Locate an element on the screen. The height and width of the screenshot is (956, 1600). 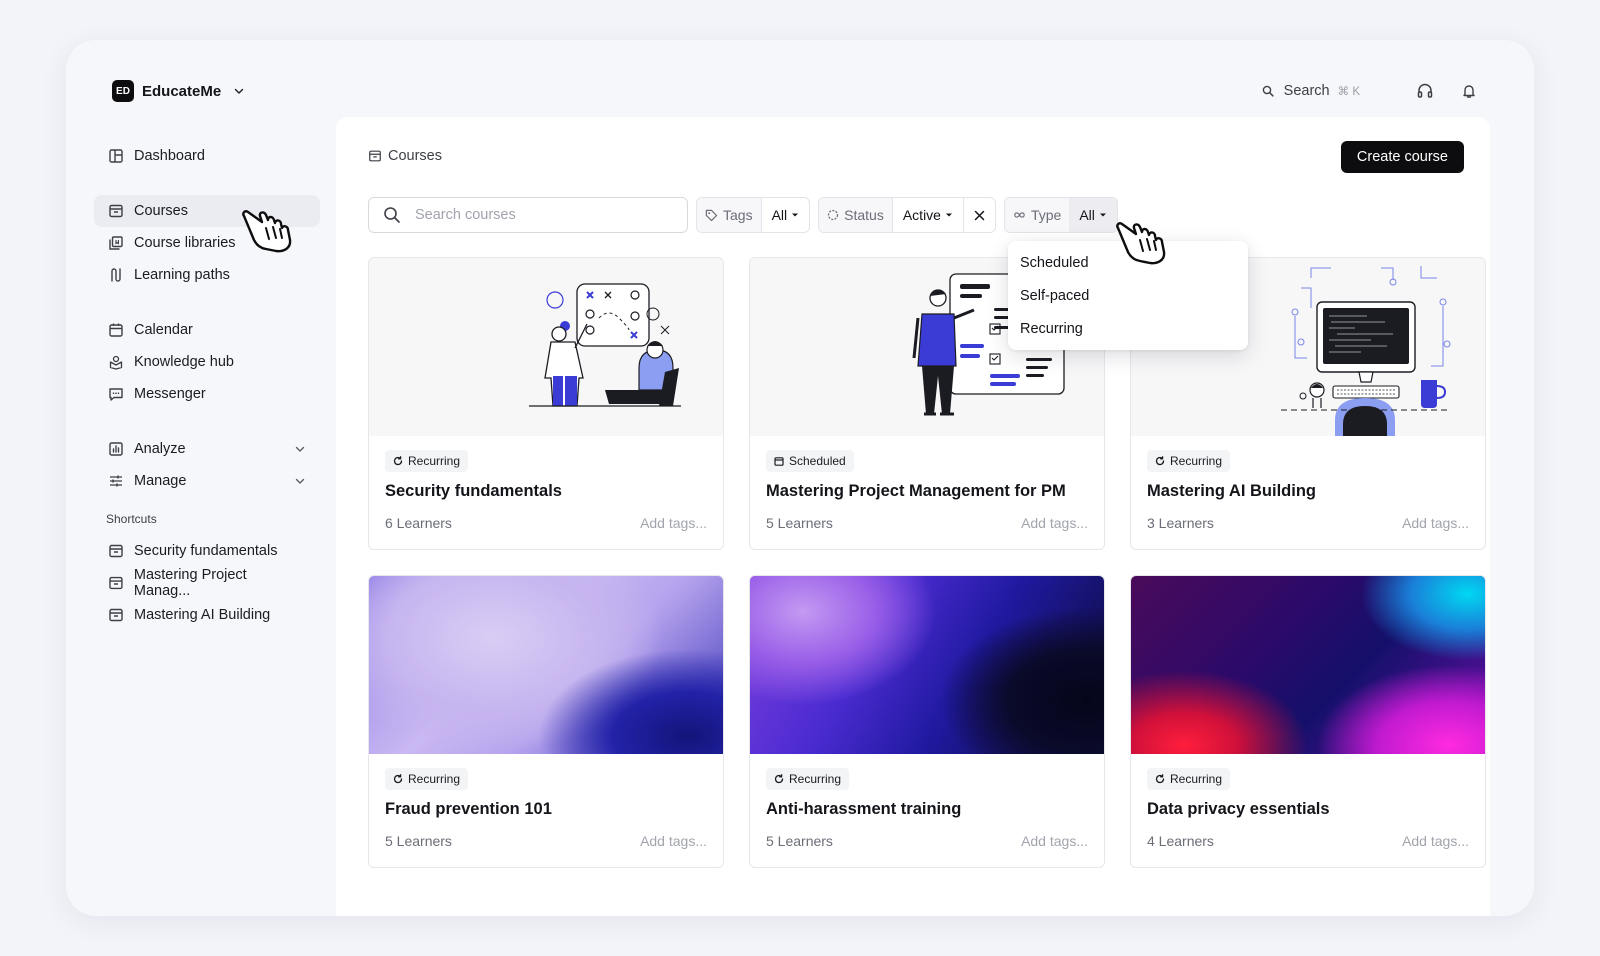
notifications-button is located at coordinates (1469, 91).